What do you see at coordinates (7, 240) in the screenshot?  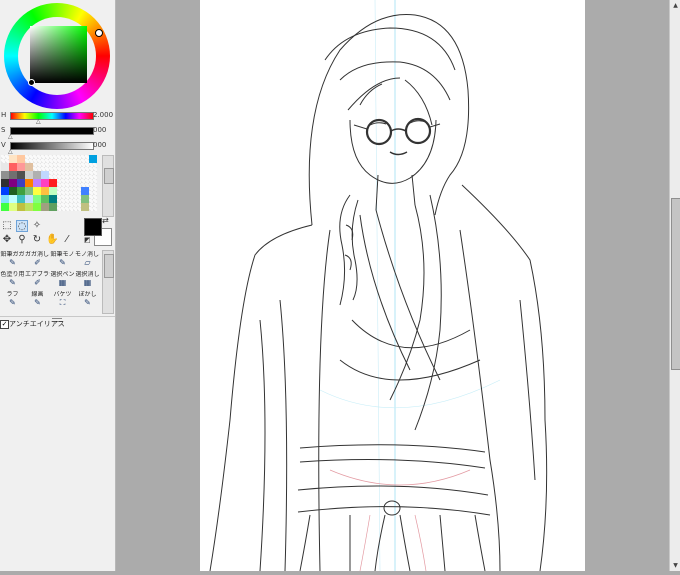 I see `move-icon: ✥` at bounding box center [7, 240].